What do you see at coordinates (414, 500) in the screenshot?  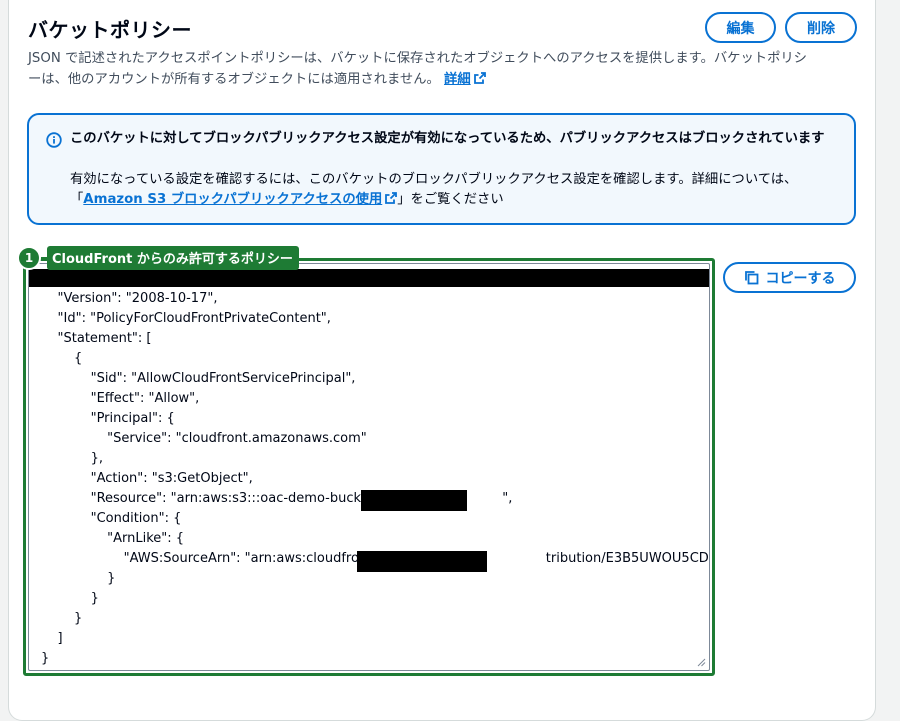 I see `redaction-box-resource` at bounding box center [414, 500].